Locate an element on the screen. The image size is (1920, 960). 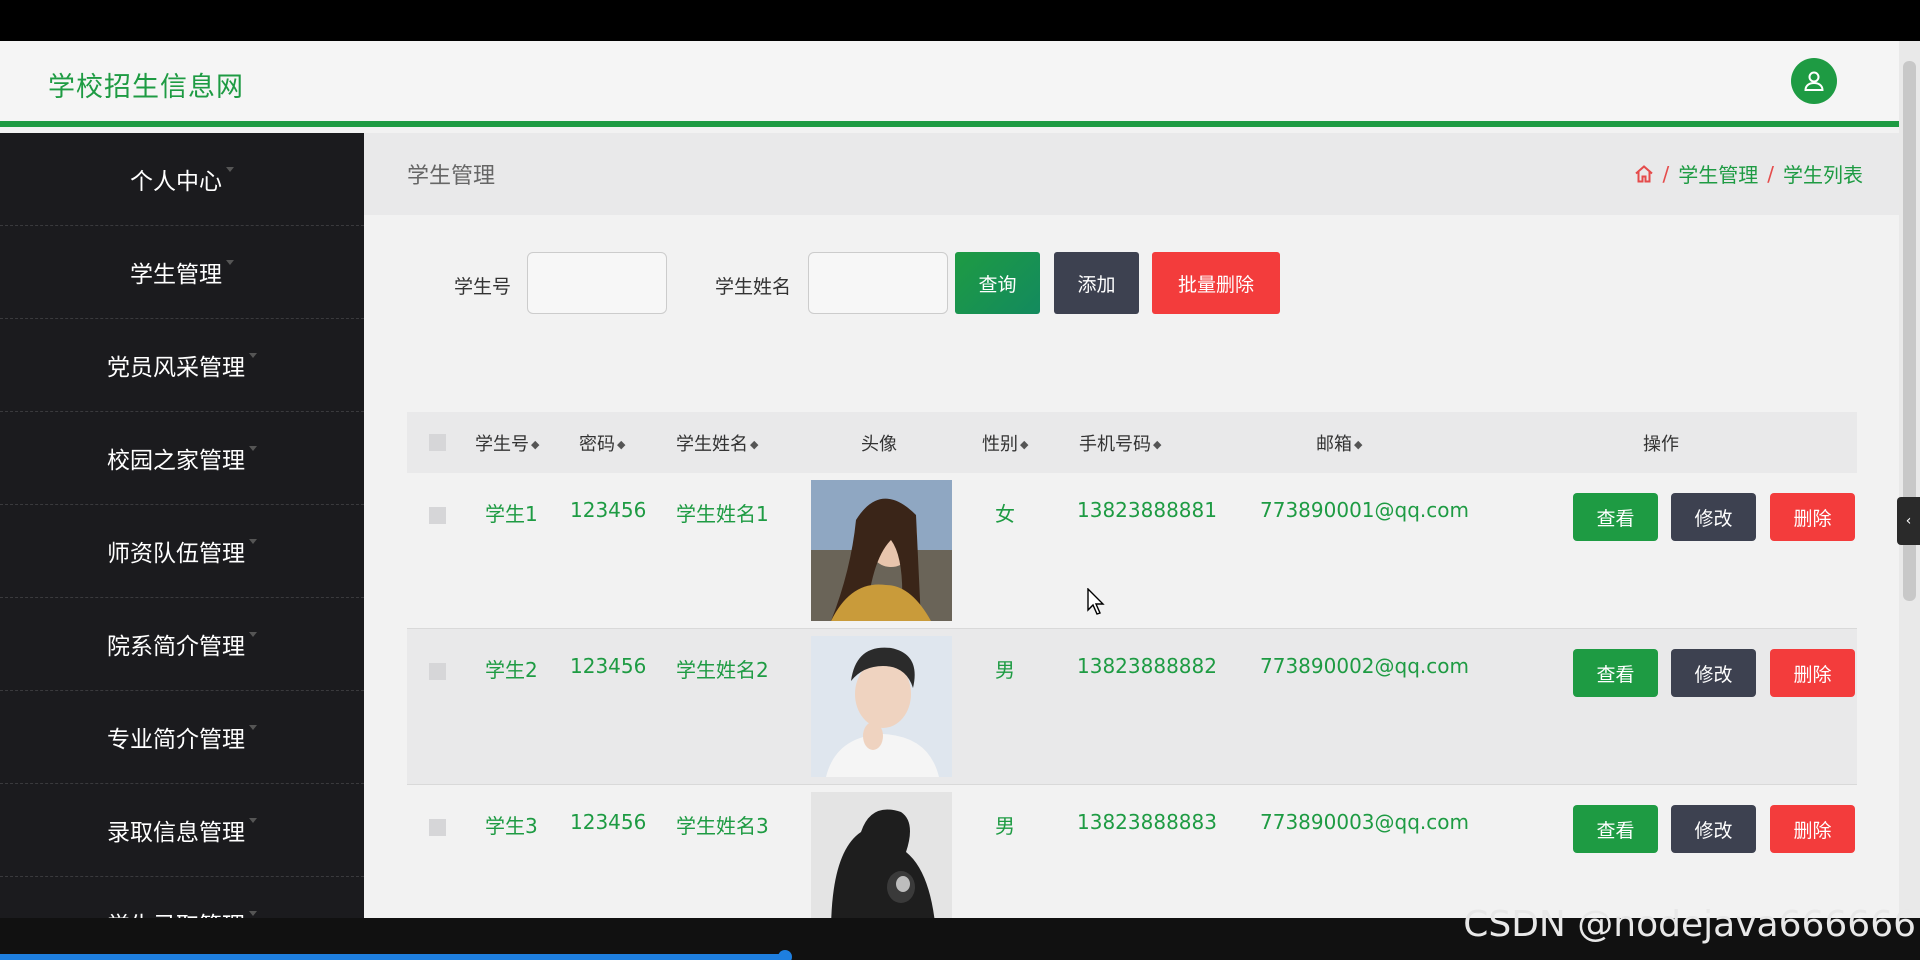
sidebar-item-major: 专业简介管理 is located at coordinates (182, 737).